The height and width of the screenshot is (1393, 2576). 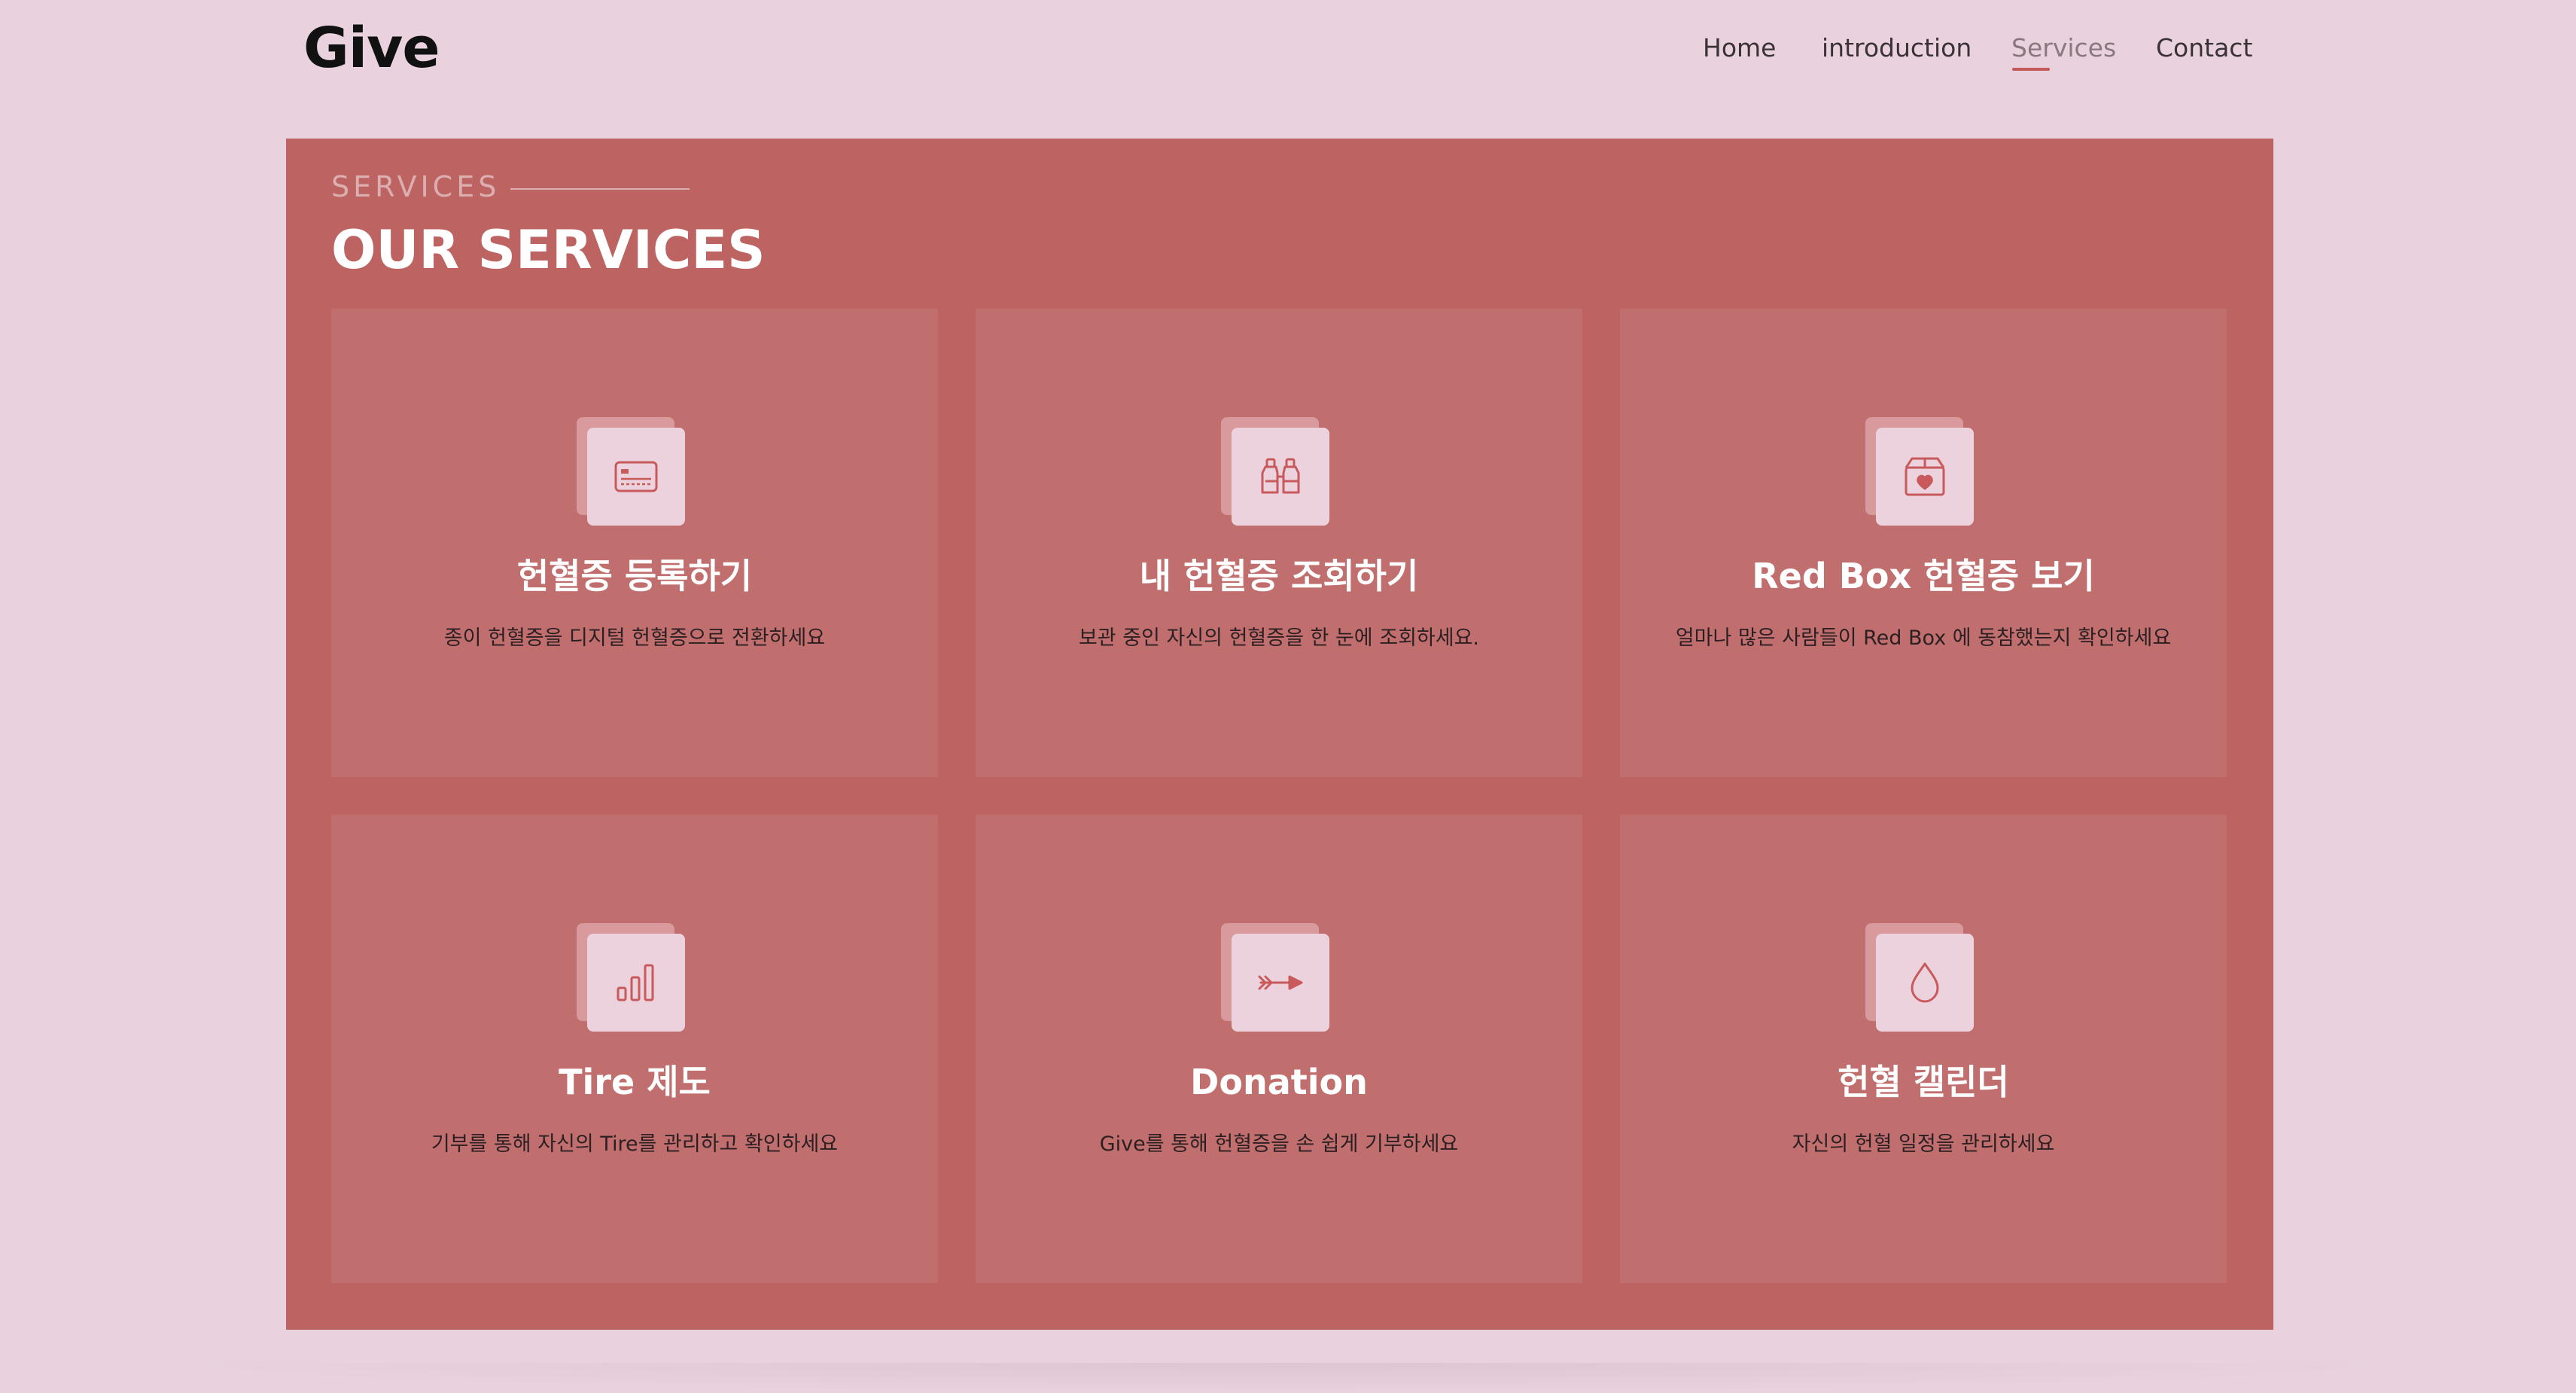 I want to click on service-card-tire: Tire 제도 기부를 통해 자신의 Tire를 관리하고 확인하세요, so click(x=635, y=1049).